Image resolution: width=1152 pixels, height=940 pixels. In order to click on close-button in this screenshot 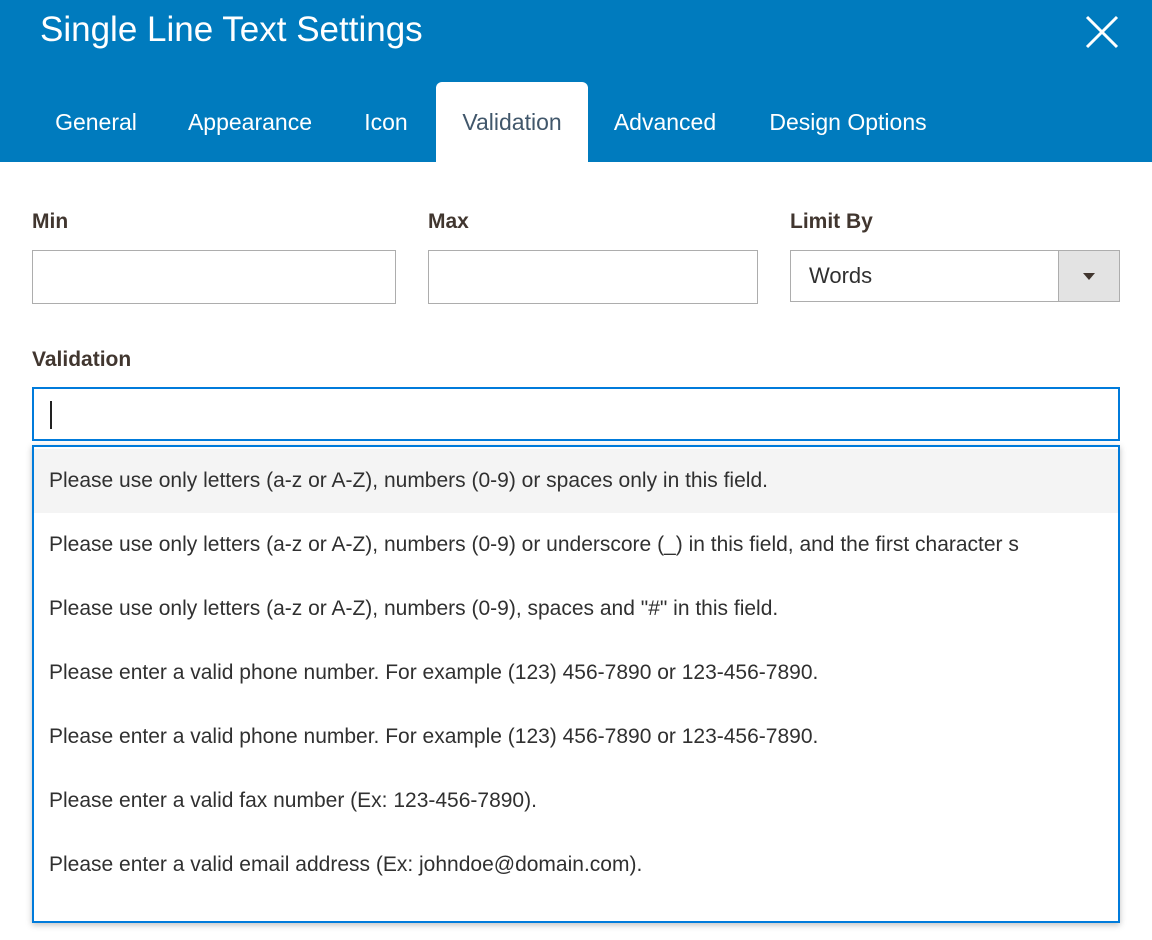, I will do `click(1102, 32)`.